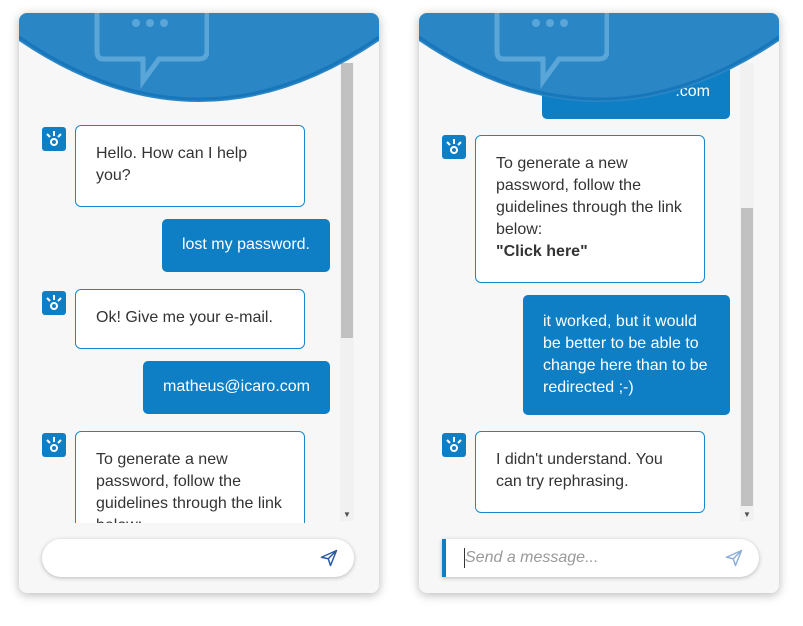 The image size is (803, 626). What do you see at coordinates (190, 319) in the screenshot?
I see `bot-message: Ok! Give me your e-mail.` at bounding box center [190, 319].